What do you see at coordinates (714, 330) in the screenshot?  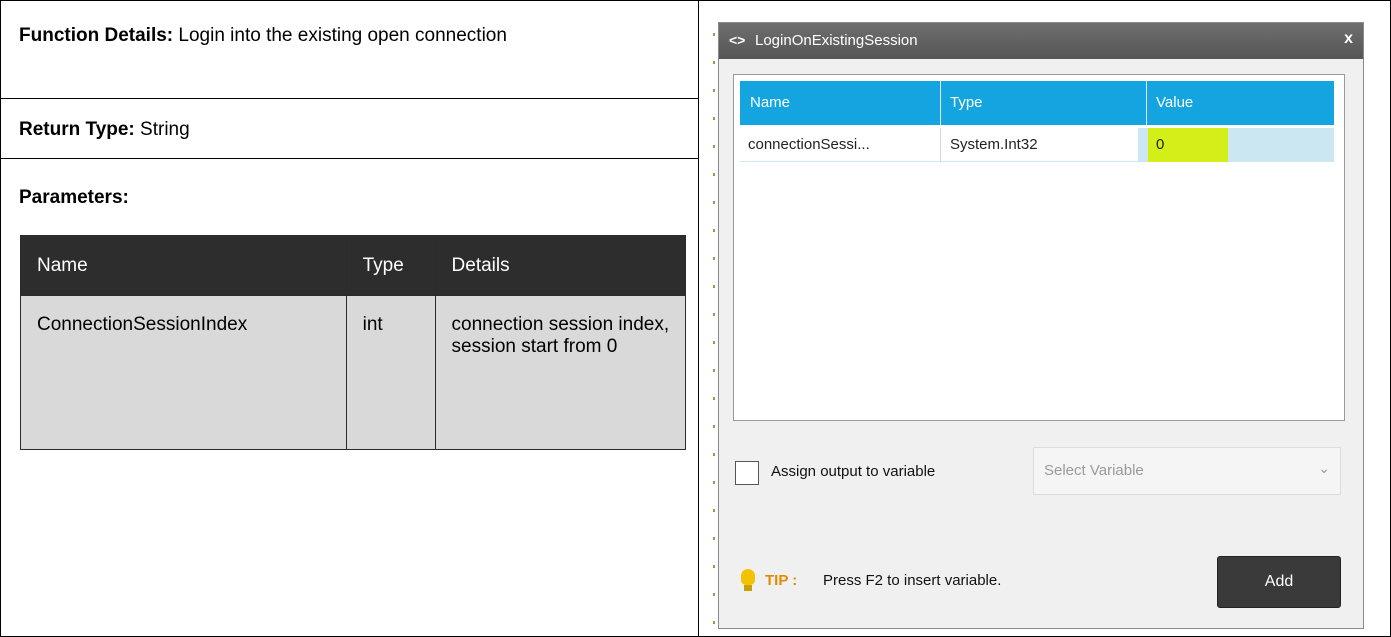 I see `dotted-edge-decoration` at bounding box center [714, 330].